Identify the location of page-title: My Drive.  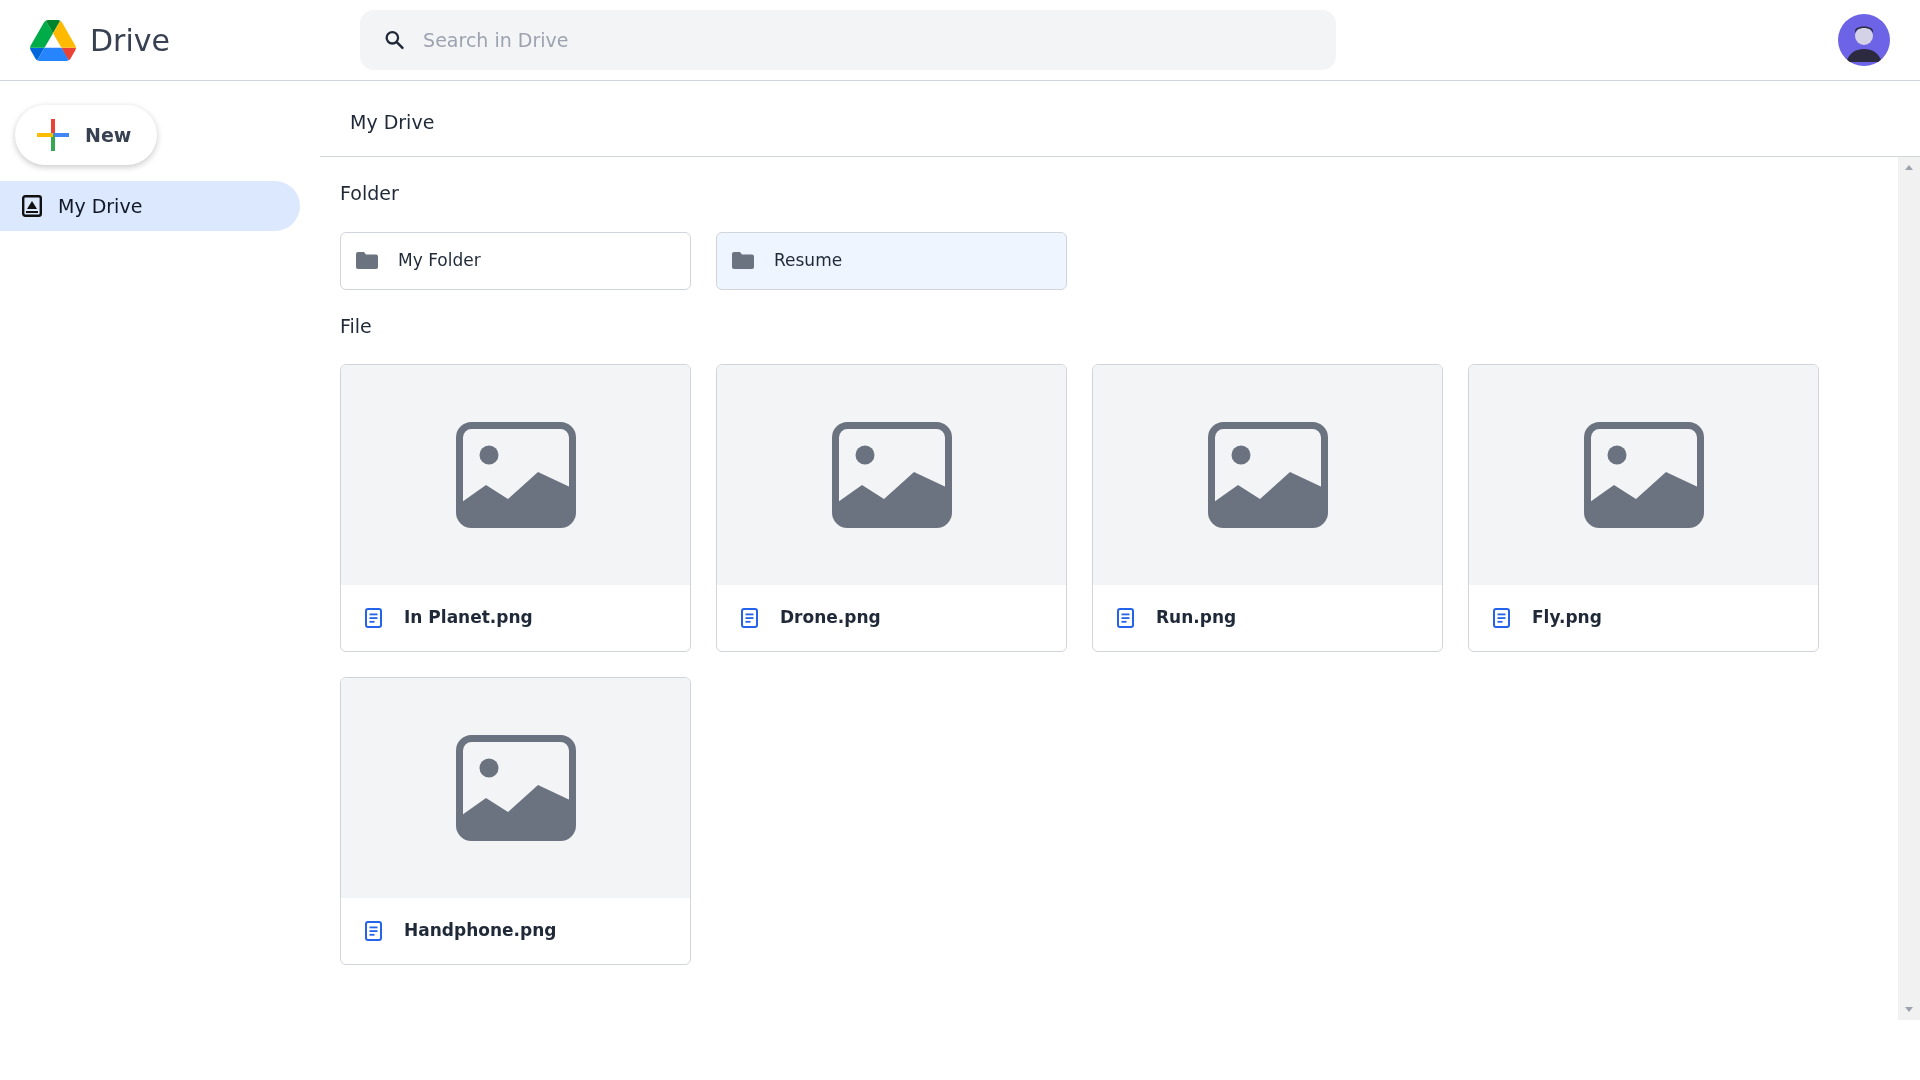
(392, 123).